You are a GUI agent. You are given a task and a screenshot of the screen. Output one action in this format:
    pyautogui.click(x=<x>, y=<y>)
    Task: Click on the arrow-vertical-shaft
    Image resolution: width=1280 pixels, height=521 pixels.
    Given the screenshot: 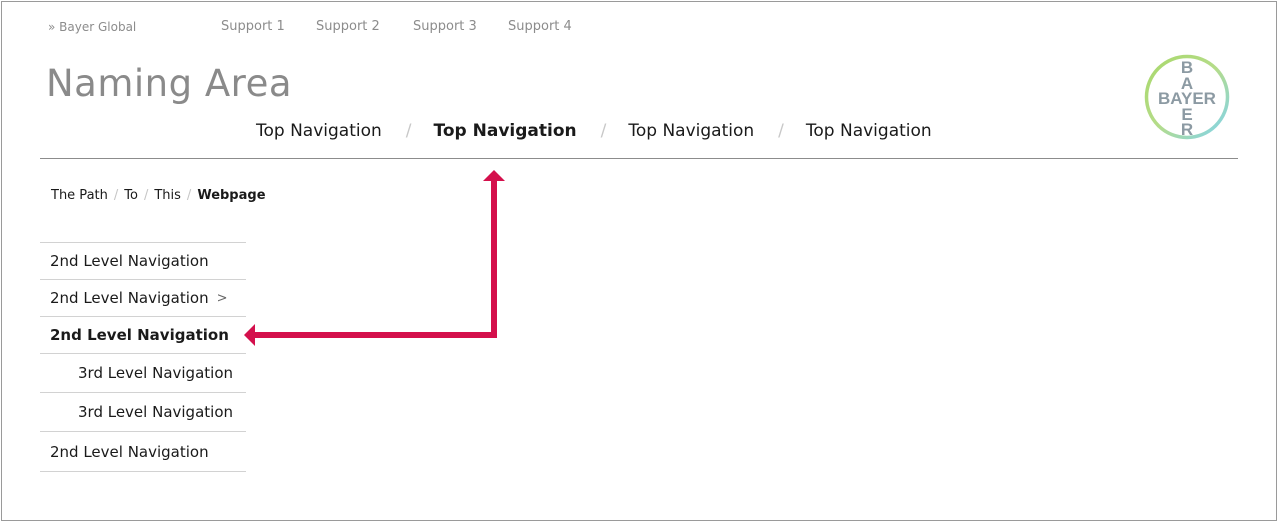 What is the action you would take?
    pyautogui.click(x=494, y=259)
    